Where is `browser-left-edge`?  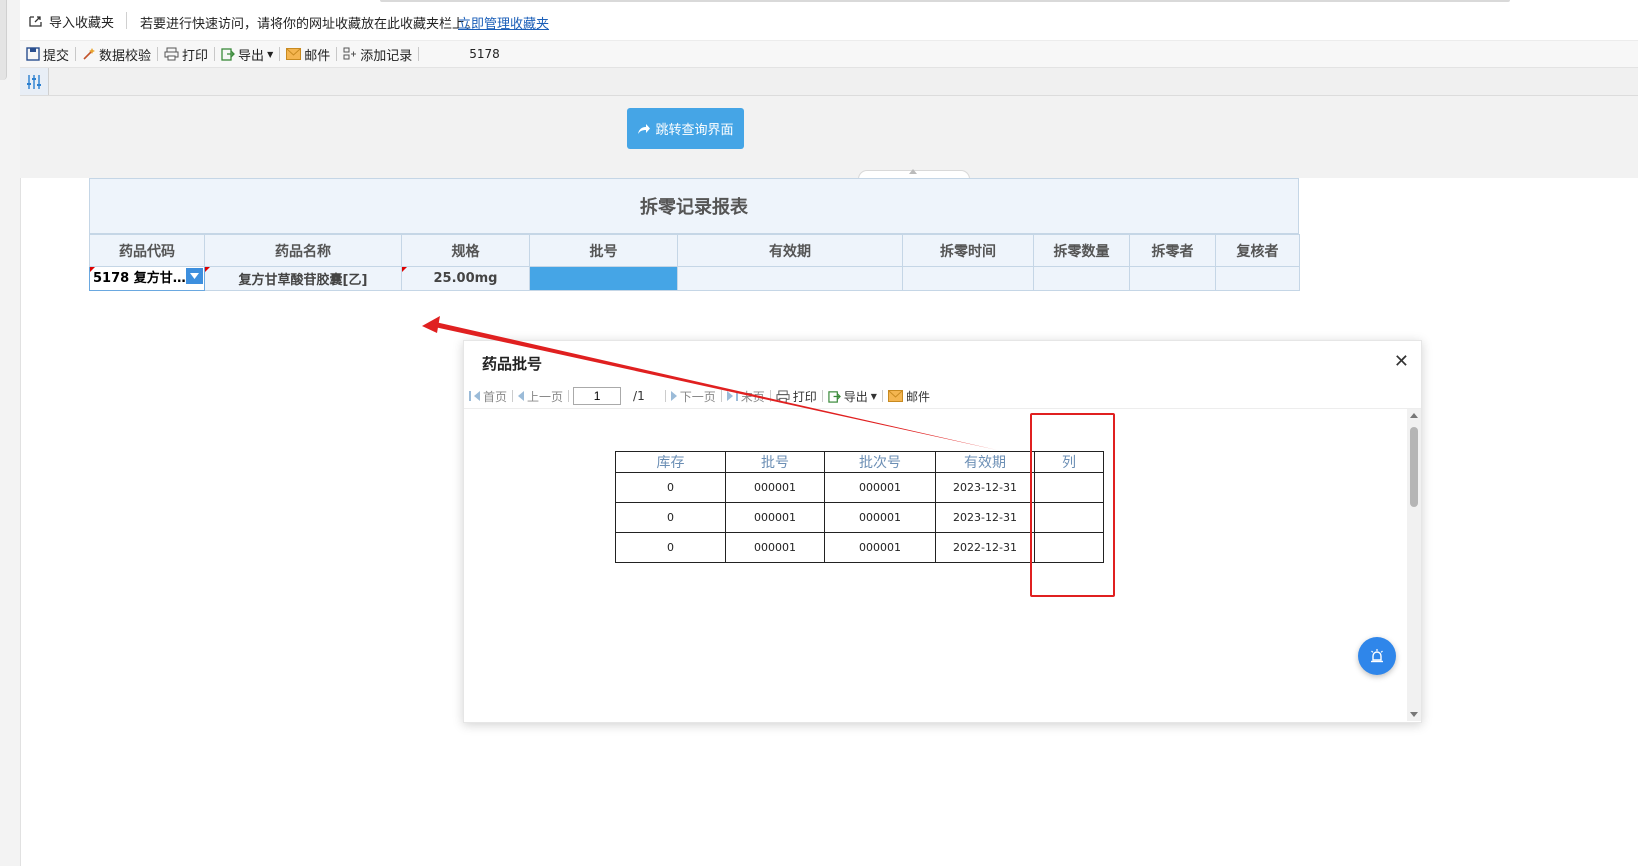
browser-left-edge is located at coordinates (10, 433).